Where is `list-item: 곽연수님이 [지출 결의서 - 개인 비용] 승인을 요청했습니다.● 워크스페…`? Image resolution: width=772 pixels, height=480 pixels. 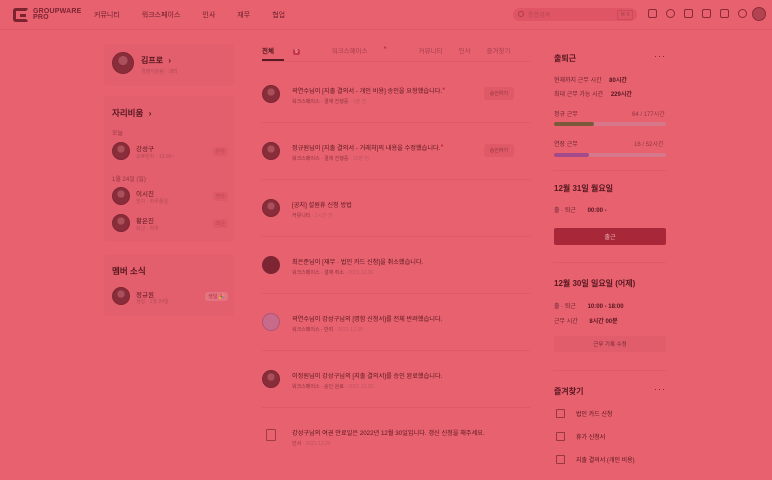
list-item: 곽연수님이 [지출 결의서 - 개인 비용] 승인을 요청했습니다.● 워크스페… is located at coordinates (396, 93).